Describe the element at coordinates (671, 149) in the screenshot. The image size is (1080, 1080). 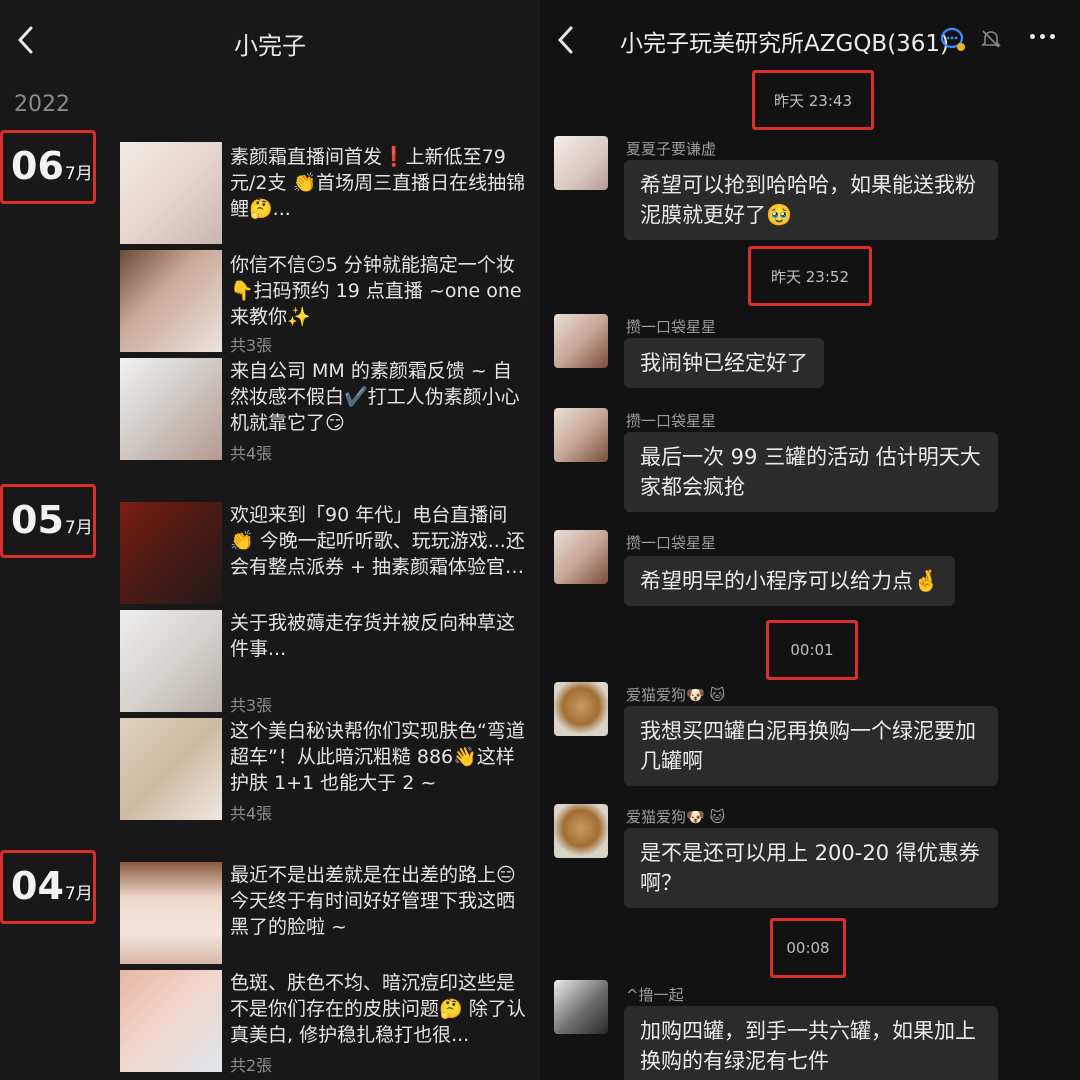
I see `sender-name: 夏夏子要谦虚` at that location.